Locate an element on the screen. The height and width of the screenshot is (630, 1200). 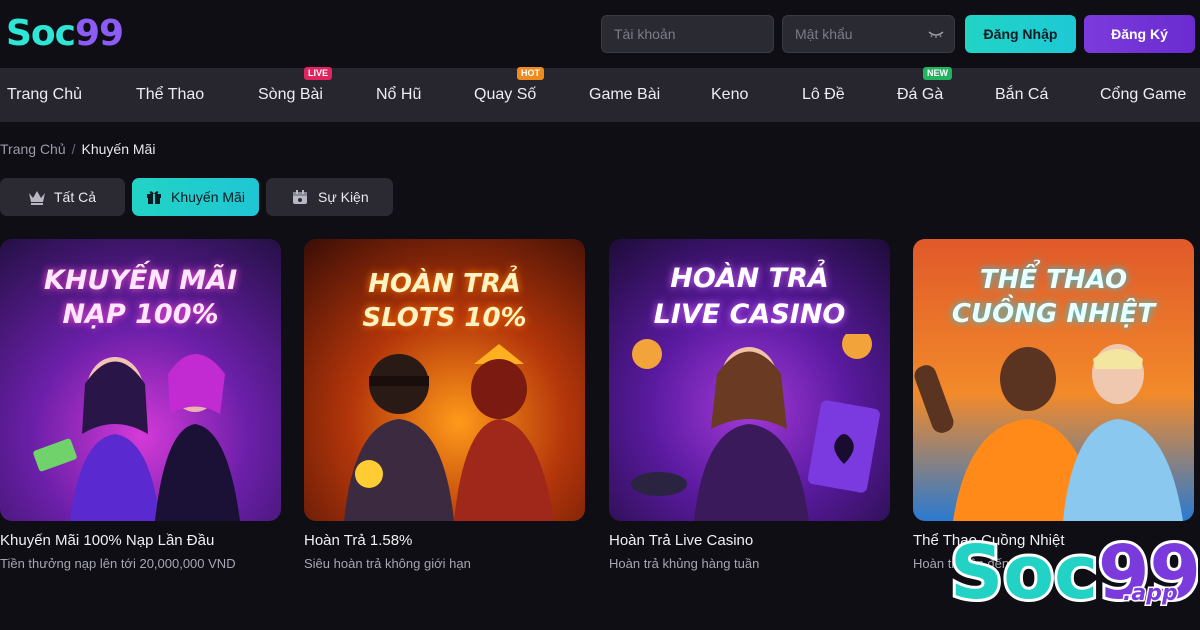
username-input is located at coordinates (687, 34).